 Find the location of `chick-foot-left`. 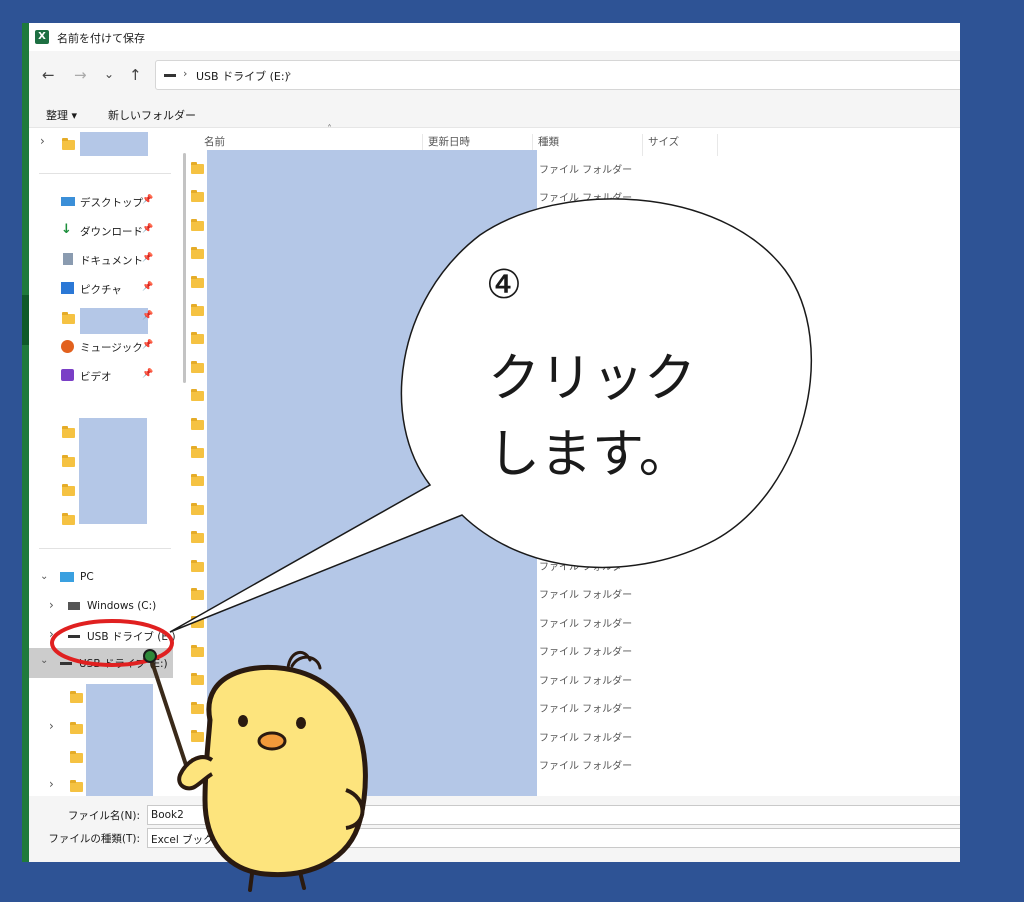

chick-foot-left is located at coordinates (251, 882).